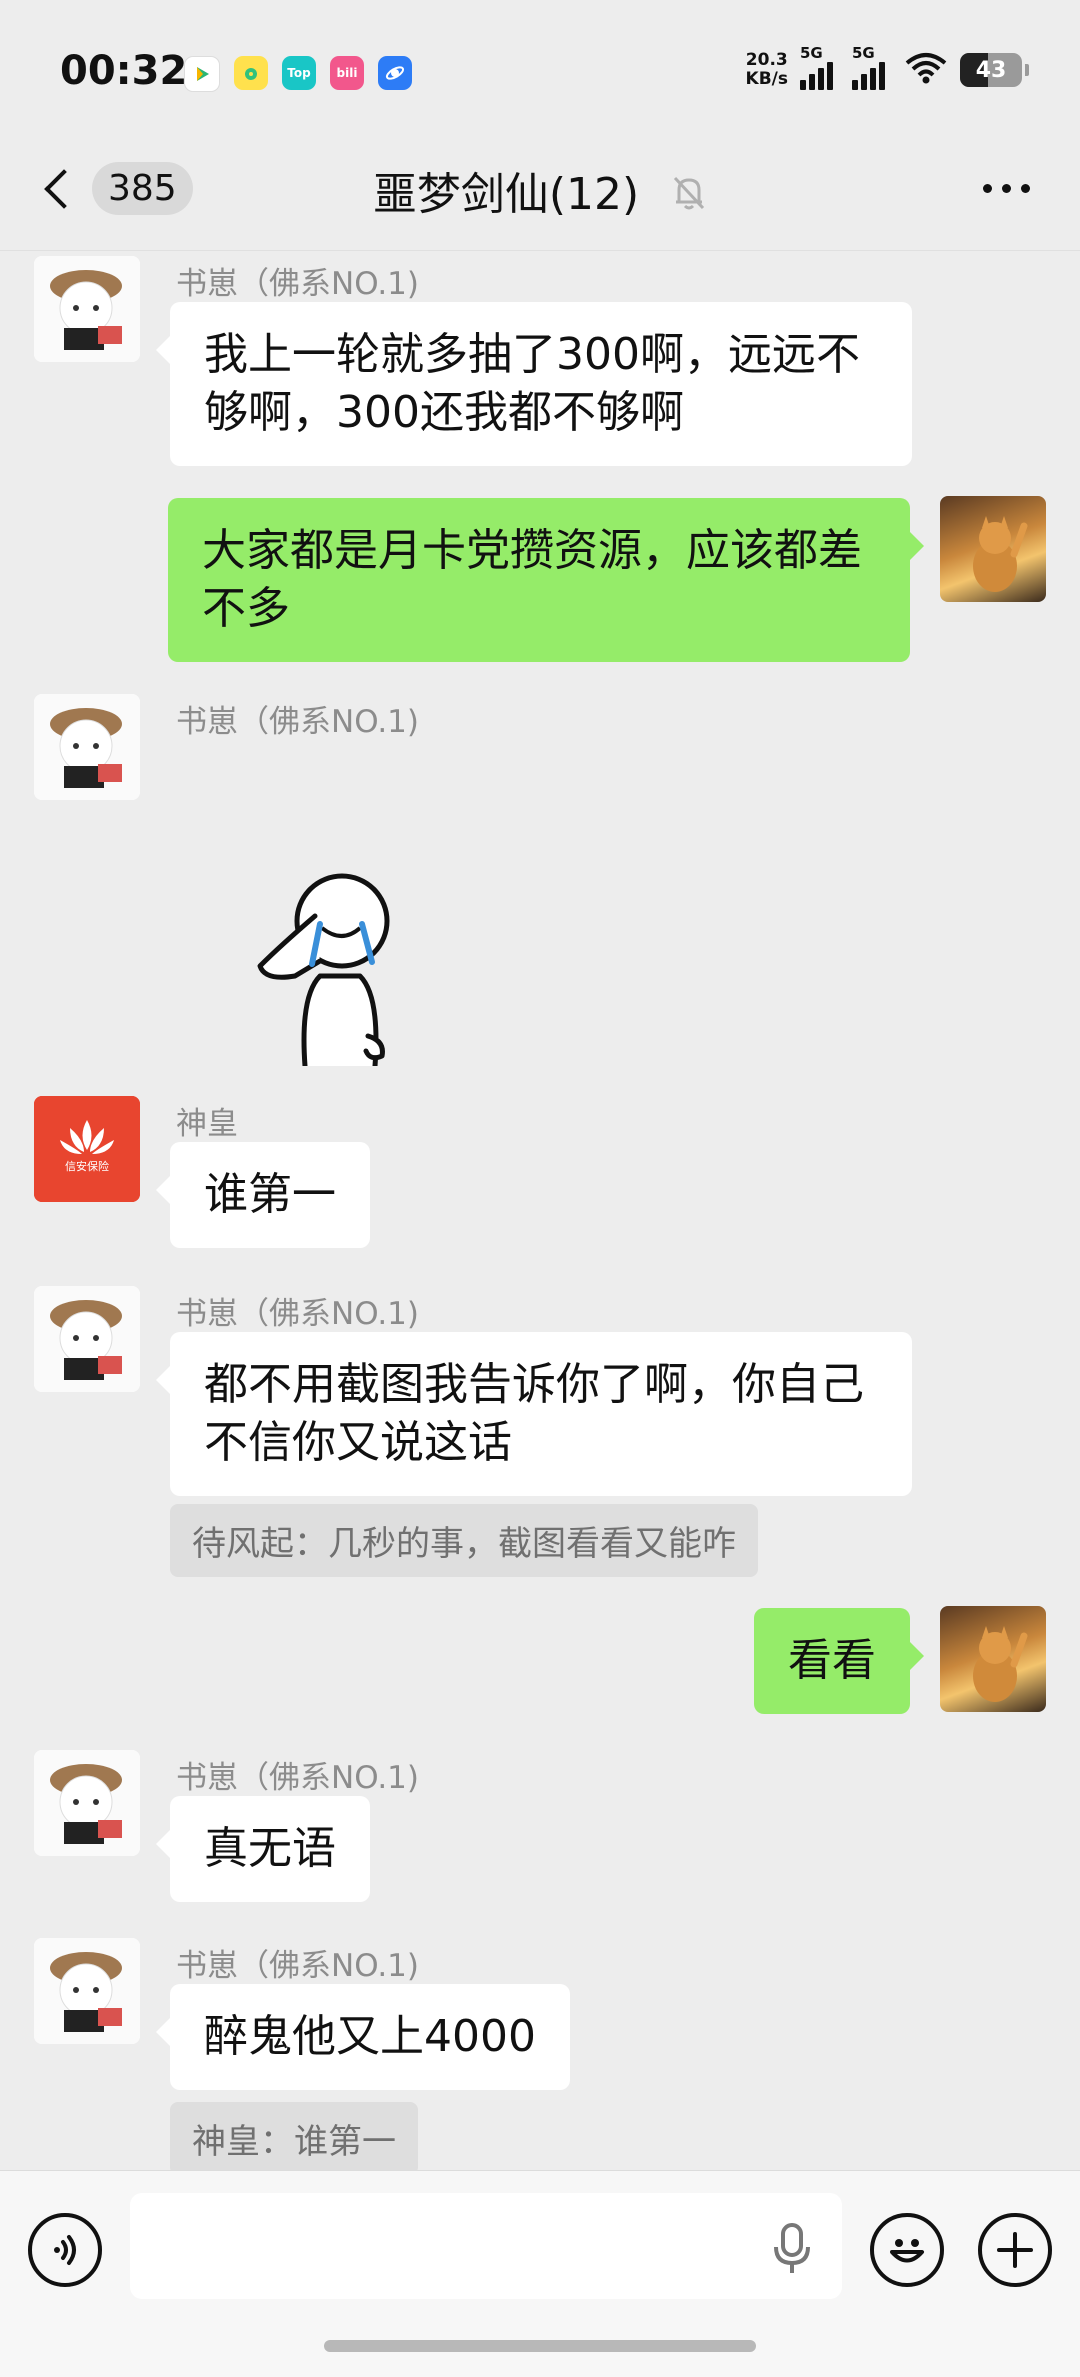 This screenshot has height=2377, width=1080. Describe the element at coordinates (395, 73) in the screenshot. I see `browser-icon` at that location.